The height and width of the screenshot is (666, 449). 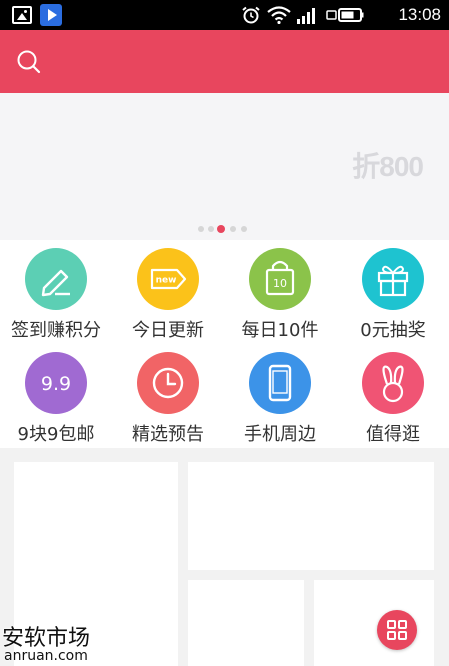 I want to click on category-label: 每日10件, so click(x=280, y=330).